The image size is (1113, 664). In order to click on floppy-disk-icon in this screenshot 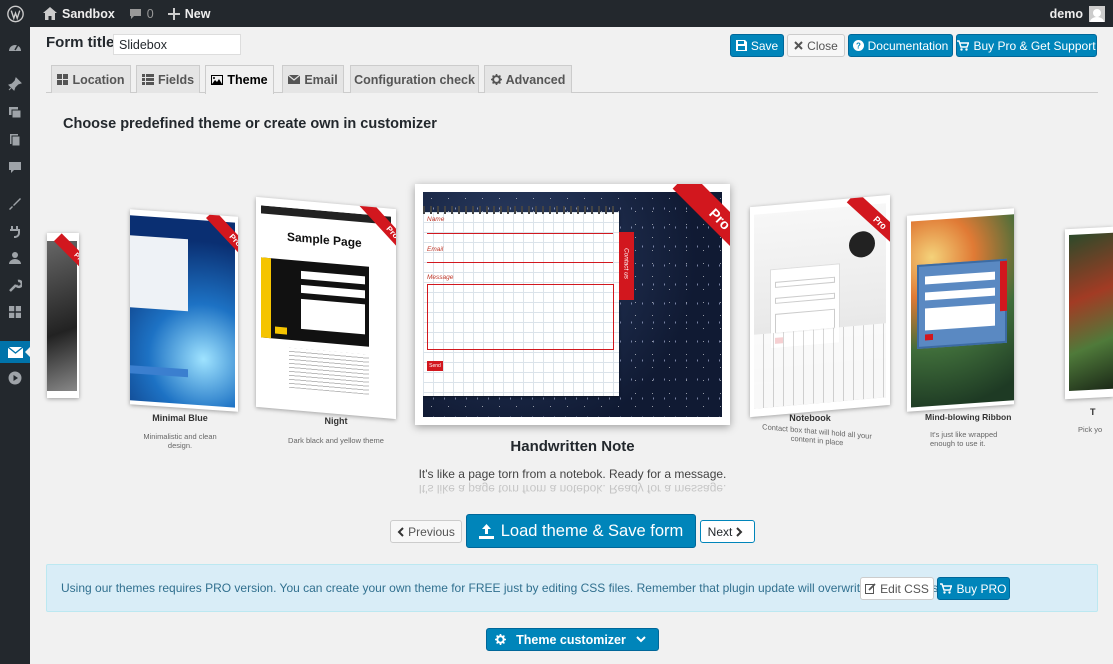, I will do `click(741, 45)`.